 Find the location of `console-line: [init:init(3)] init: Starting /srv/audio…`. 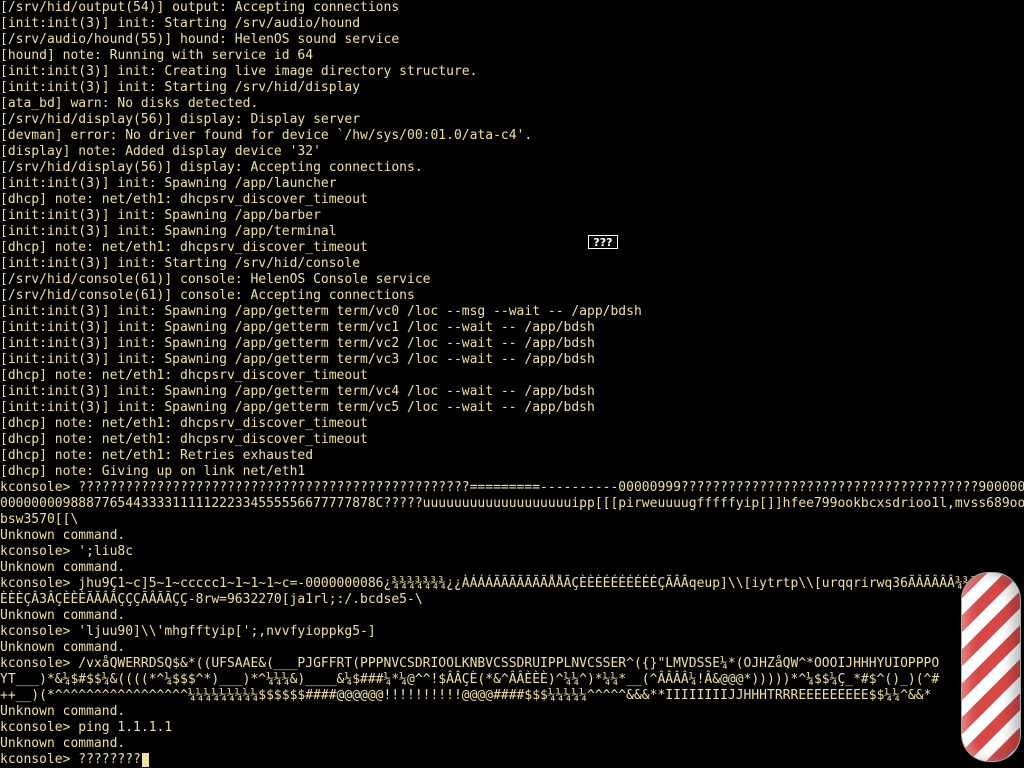

console-line: [init:init(3)] init: Starting /srv/audio… is located at coordinates (180, 23).